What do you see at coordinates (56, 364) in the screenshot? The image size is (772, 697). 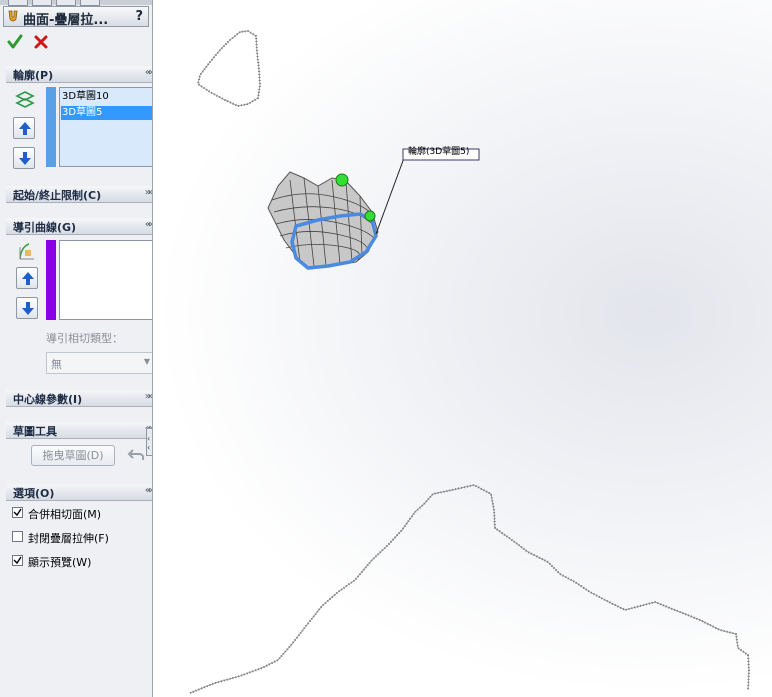 I see `tangency-type-value: 無` at bounding box center [56, 364].